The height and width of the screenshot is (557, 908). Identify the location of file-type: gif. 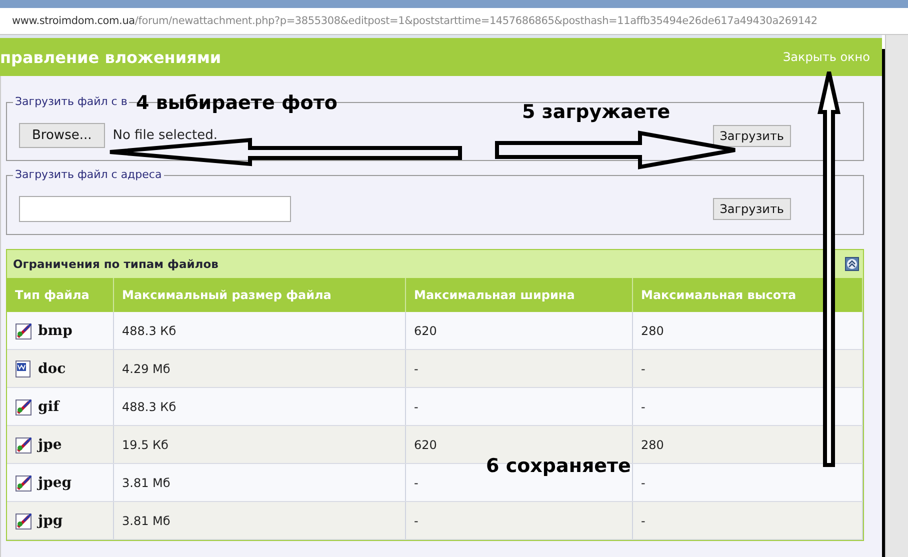
(49, 406).